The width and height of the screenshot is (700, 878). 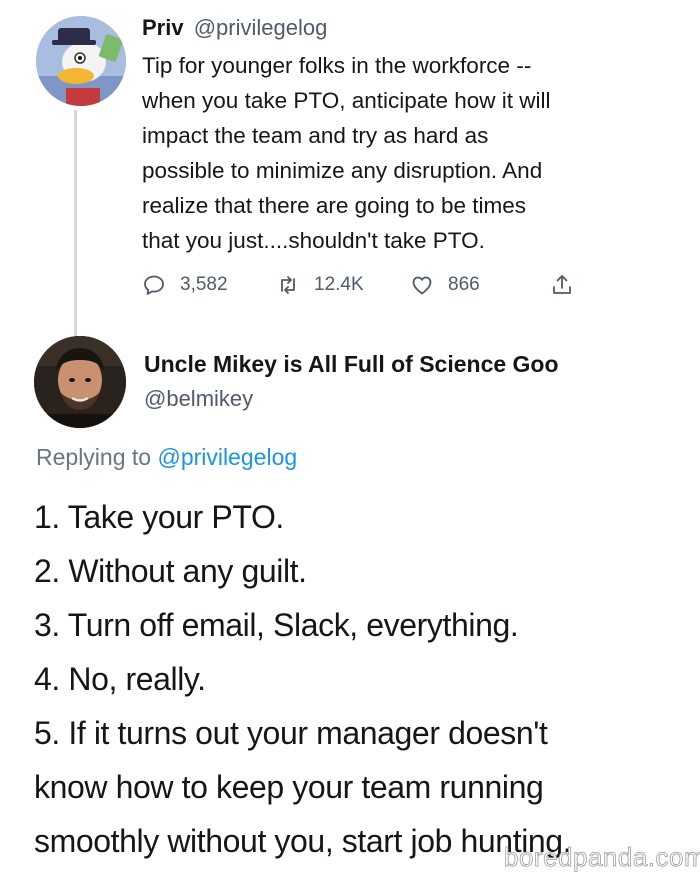 What do you see at coordinates (562, 284) in the screenshot?
I see `share-icon` at bounding box center [562, 284].